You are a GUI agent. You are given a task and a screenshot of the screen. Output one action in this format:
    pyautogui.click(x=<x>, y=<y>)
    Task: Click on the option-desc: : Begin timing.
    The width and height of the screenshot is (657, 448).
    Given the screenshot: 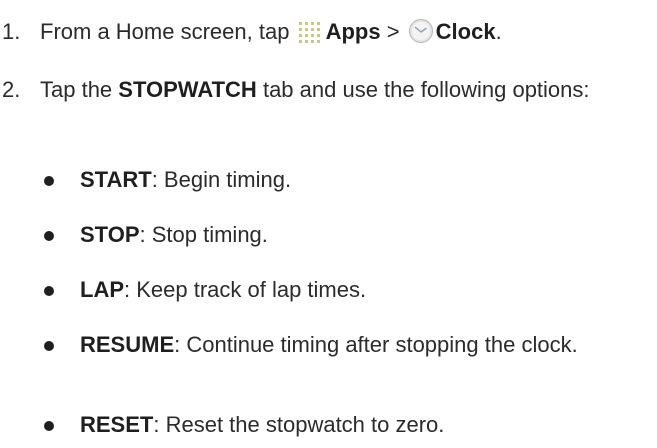 What is the action you would take?
    pyautogui.click(x=221, y=179)
    